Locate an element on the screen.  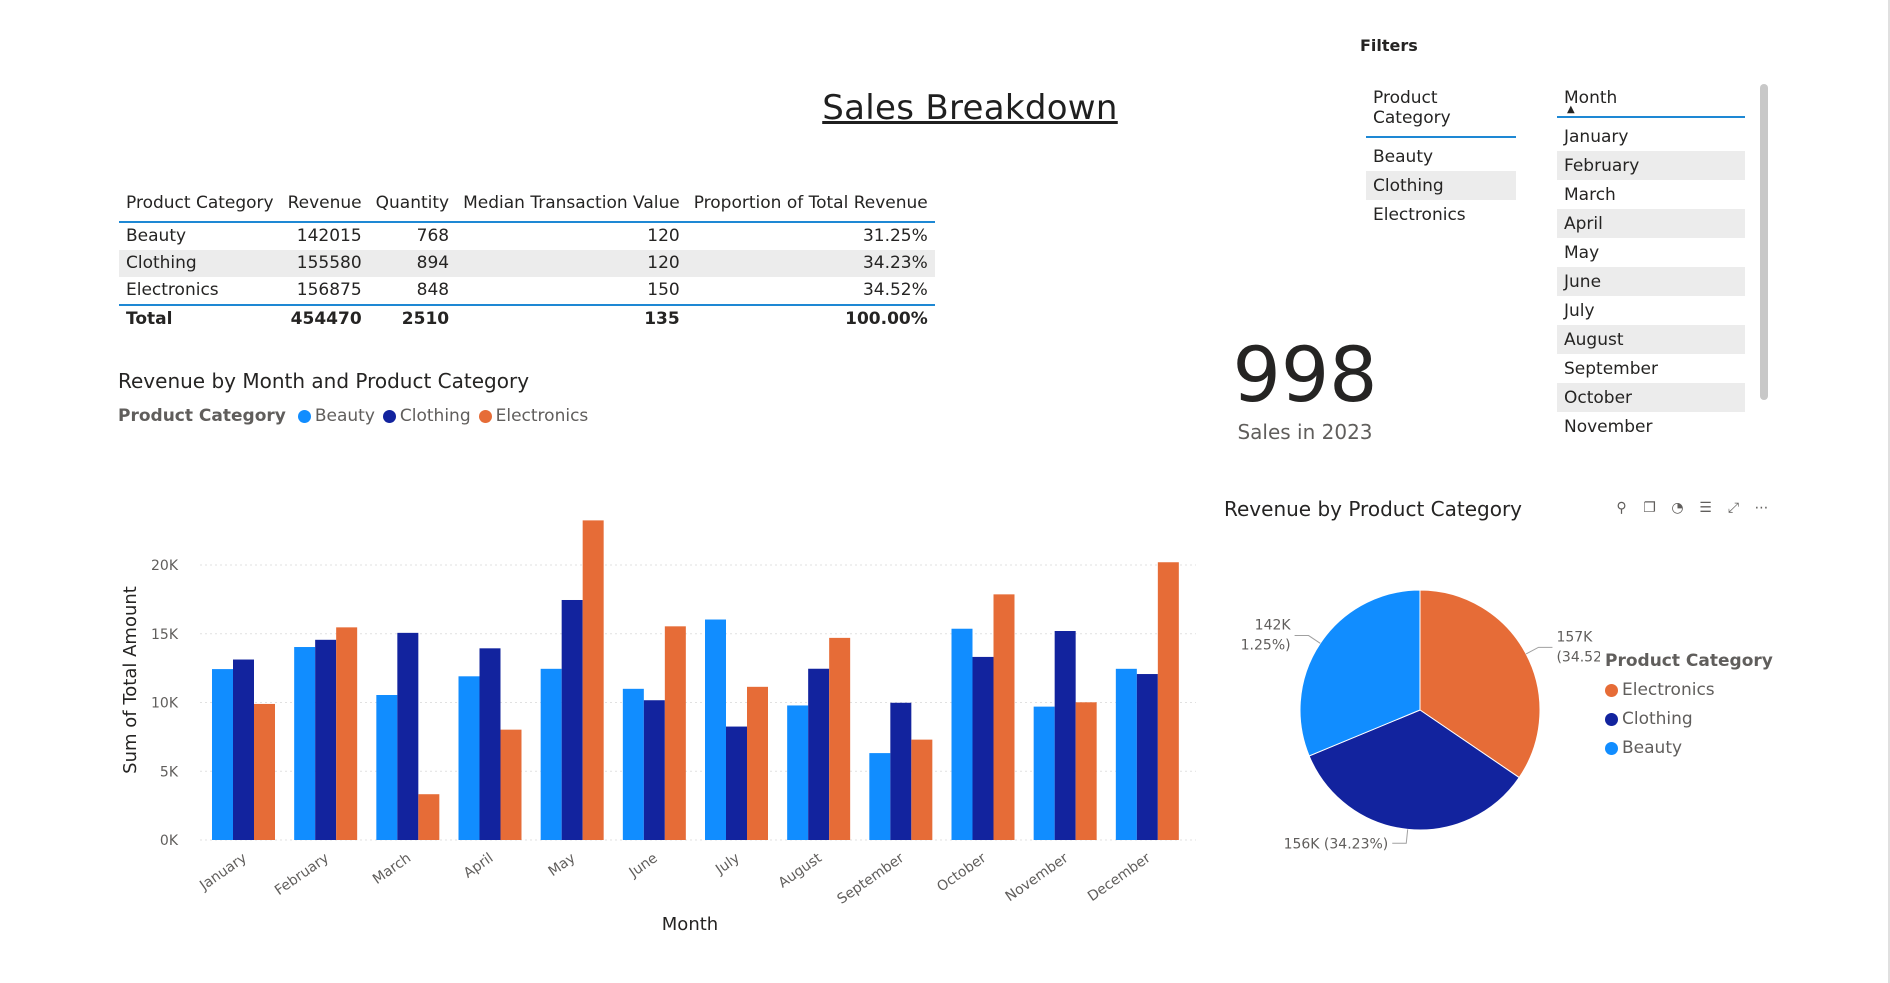
slicer-item-january: January is located at coordinates (1651, 136).